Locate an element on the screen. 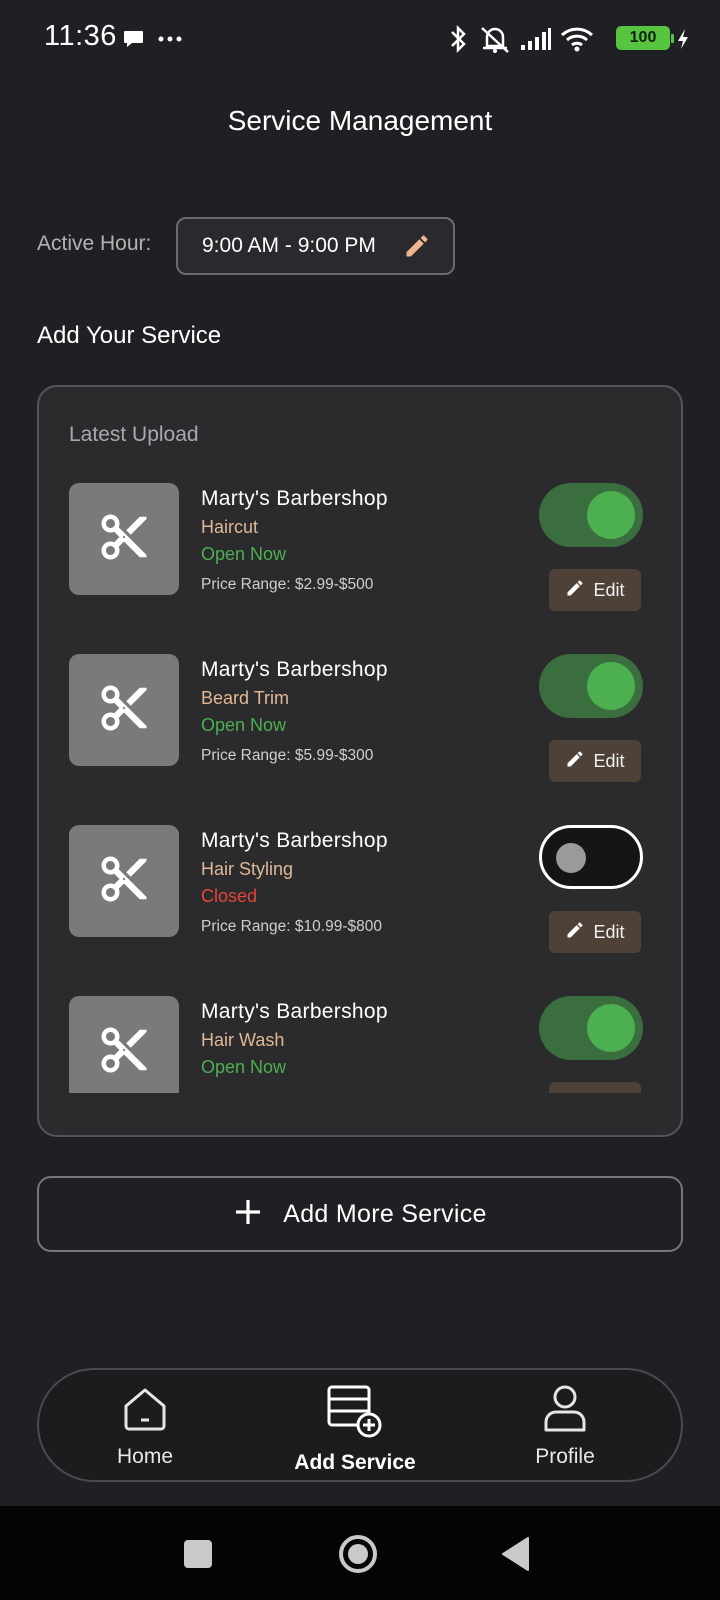 Image resolution: width=720 pixels, height=1600 pixels. add-more-service-label: Add More Service is located at coordinates (385, 1213).